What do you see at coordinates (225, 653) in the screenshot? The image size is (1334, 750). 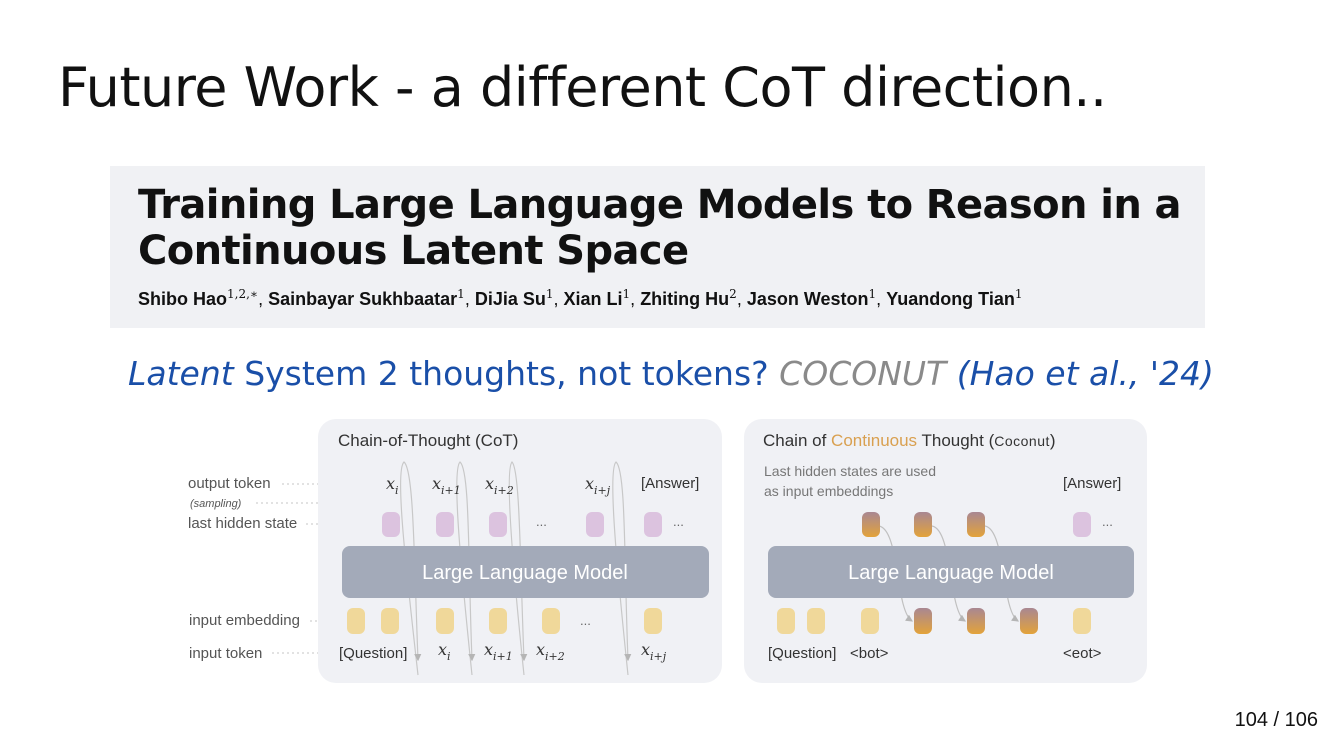 I see `label-input-token: input token` at bounding box center [225, 653].